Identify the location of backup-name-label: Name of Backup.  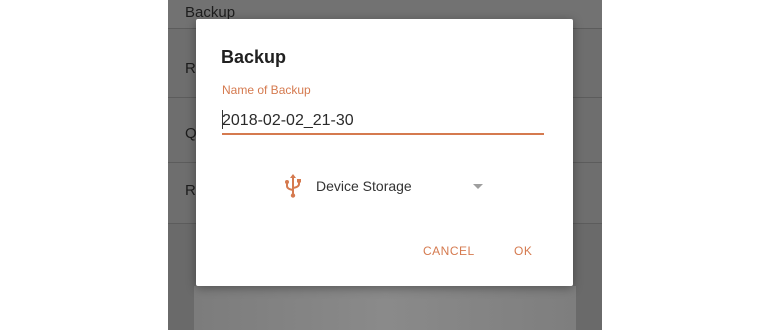
(266, 90).